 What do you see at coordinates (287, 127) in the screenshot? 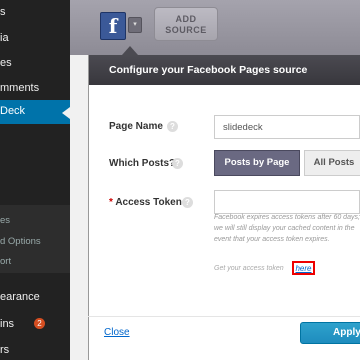
I see `page-name-field: slidedeck` at bounding box center [287, 127].